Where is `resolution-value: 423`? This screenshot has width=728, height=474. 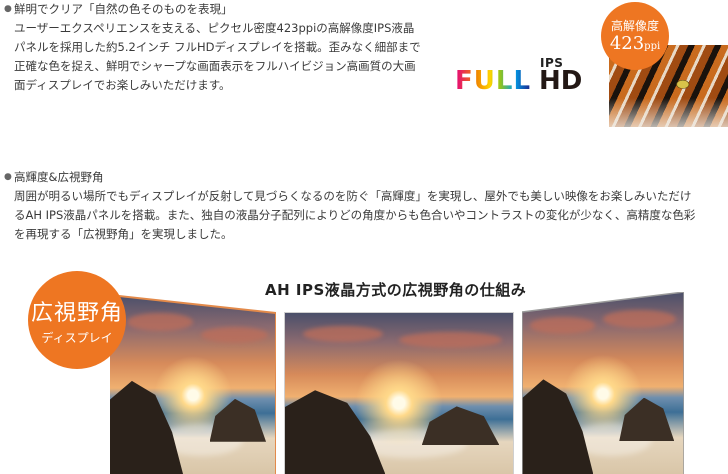
resolution-value: 423 is located at coordinates (627, 43).